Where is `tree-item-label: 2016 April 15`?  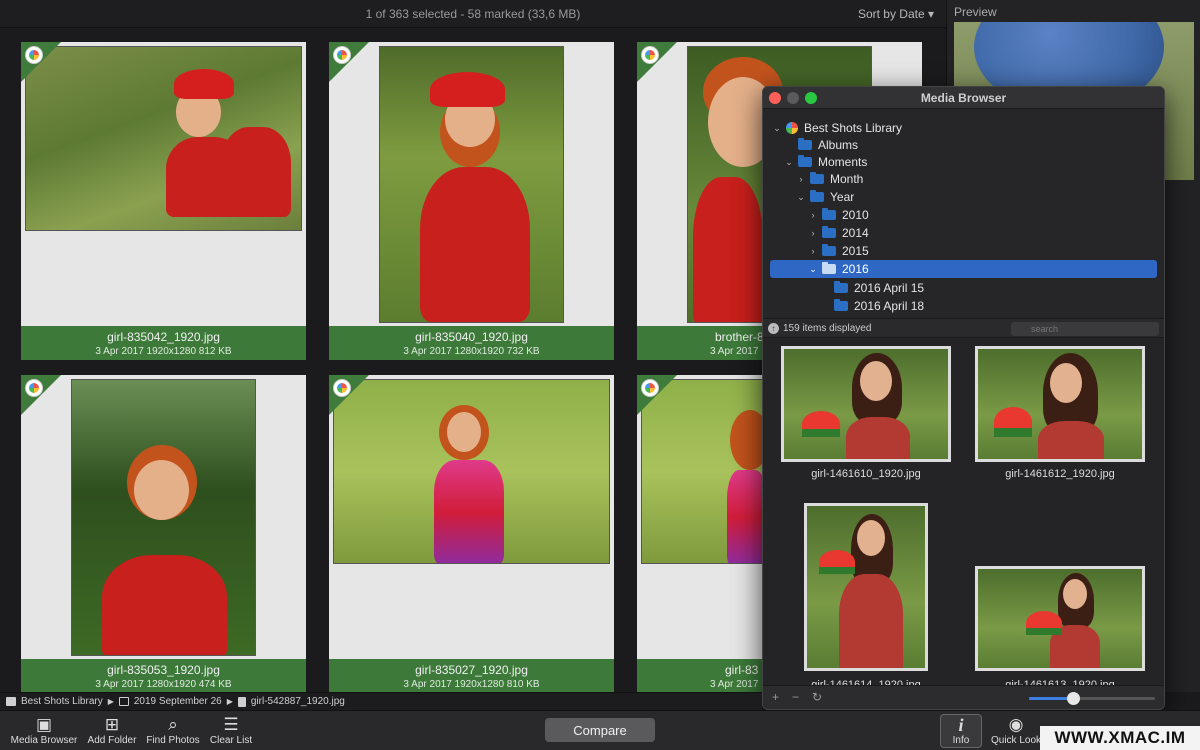
tree-item-label: 2016 April 15 is located at coordinates (889, 288).